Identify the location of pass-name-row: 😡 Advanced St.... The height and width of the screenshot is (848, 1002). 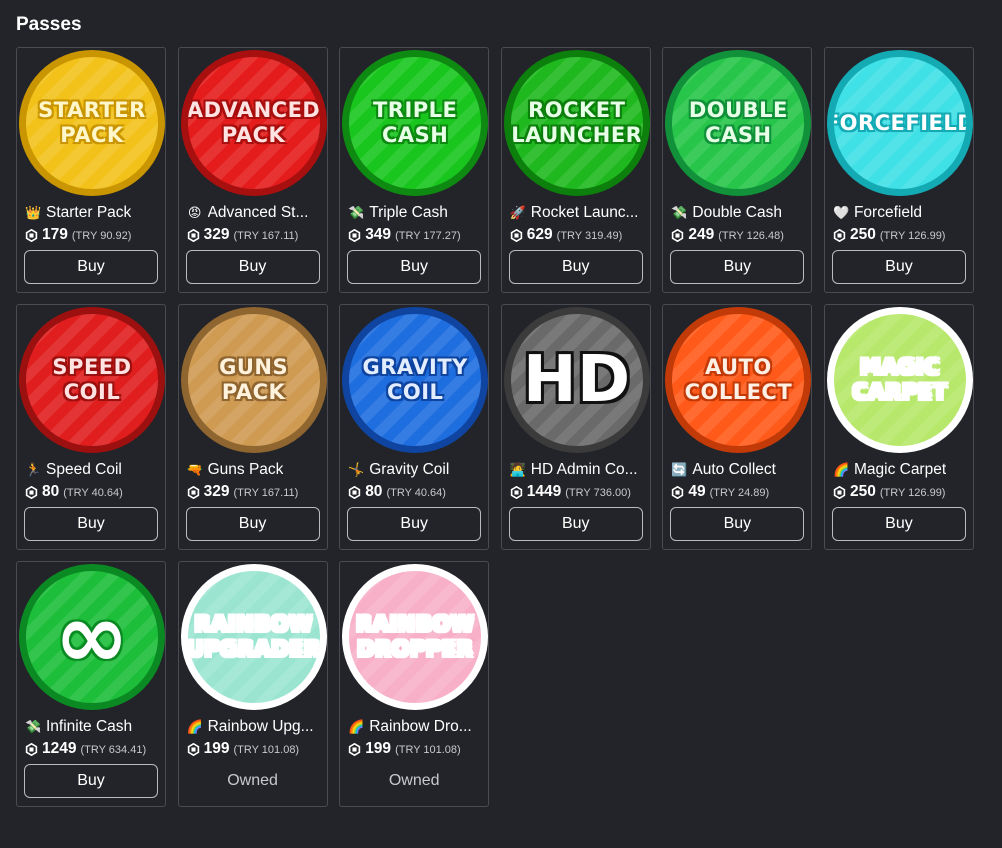
(254, 213).